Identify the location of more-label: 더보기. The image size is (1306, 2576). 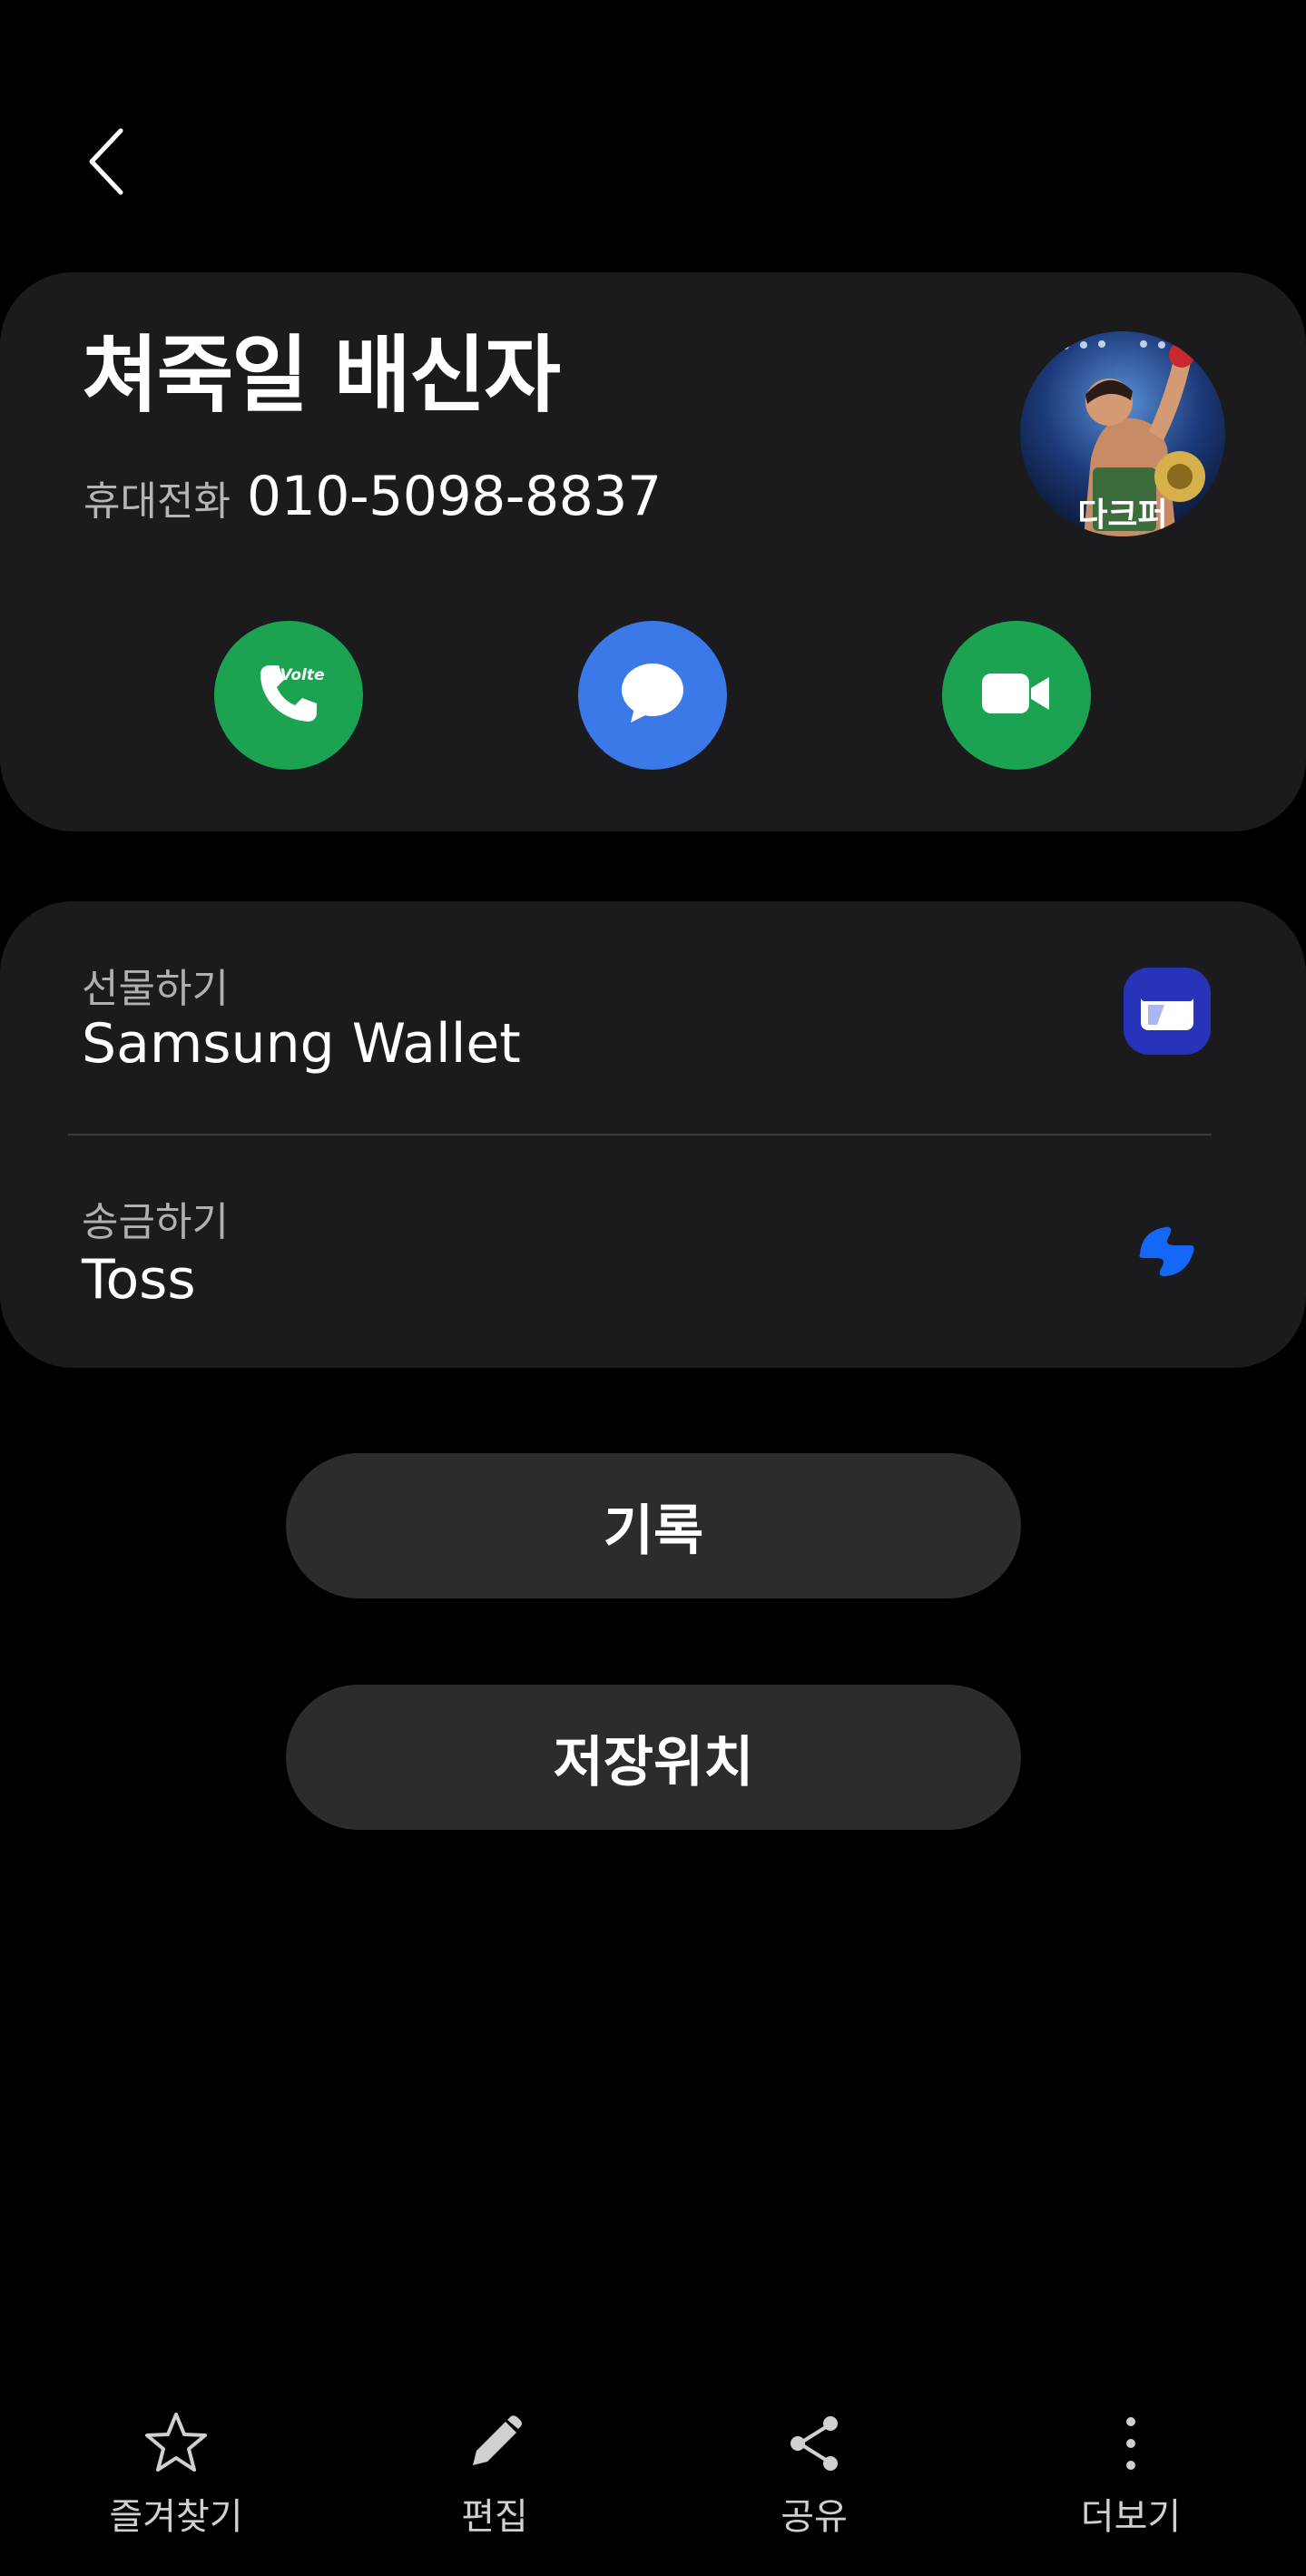
(1131, 2517).